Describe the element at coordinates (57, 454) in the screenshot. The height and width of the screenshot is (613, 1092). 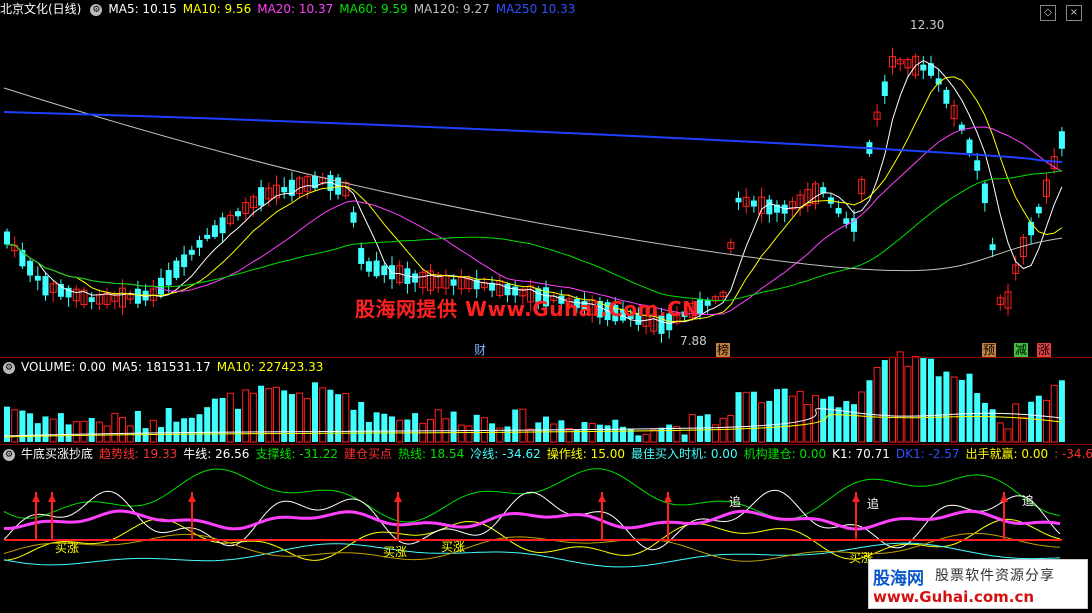
I see `indicator-name: 牛底买涨抄底` at that location.